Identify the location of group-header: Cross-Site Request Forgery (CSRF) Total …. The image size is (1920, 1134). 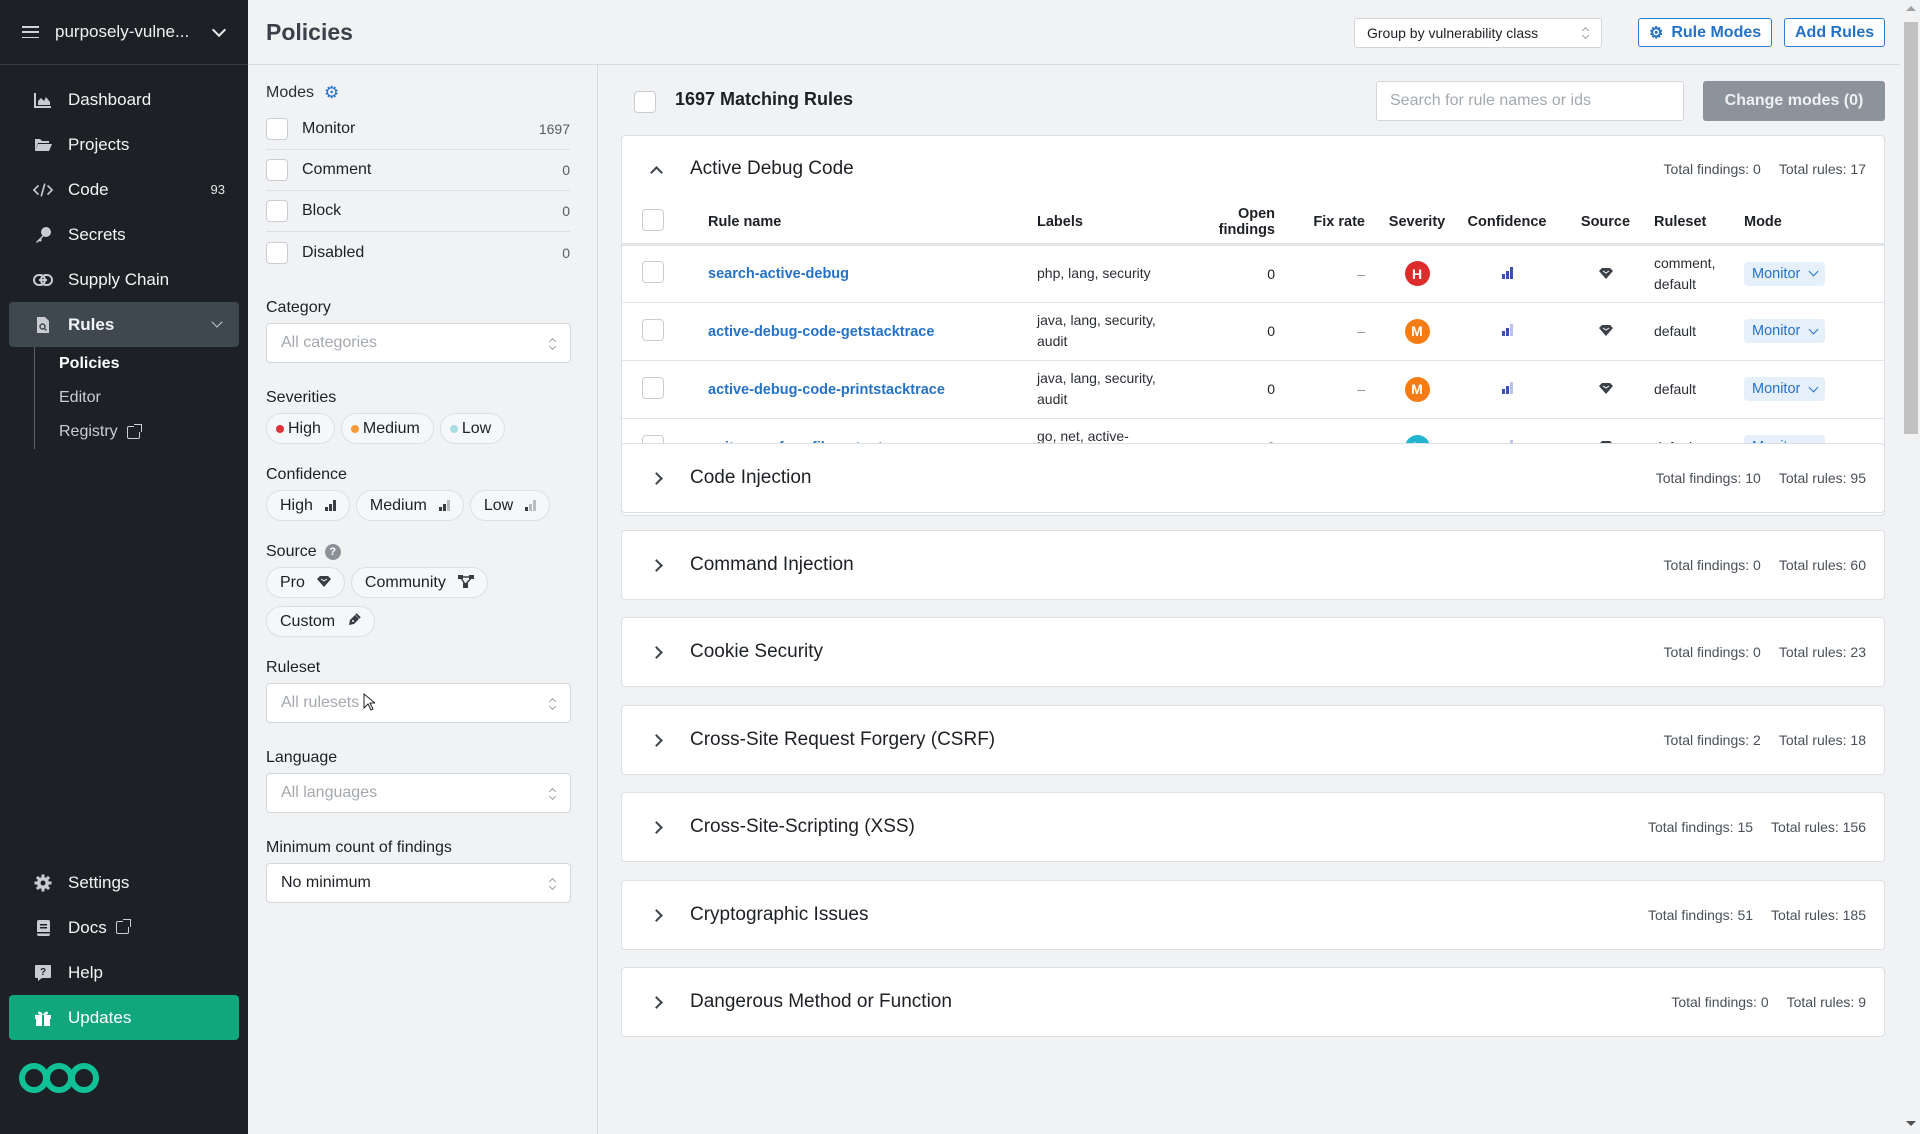
(1253, 740).